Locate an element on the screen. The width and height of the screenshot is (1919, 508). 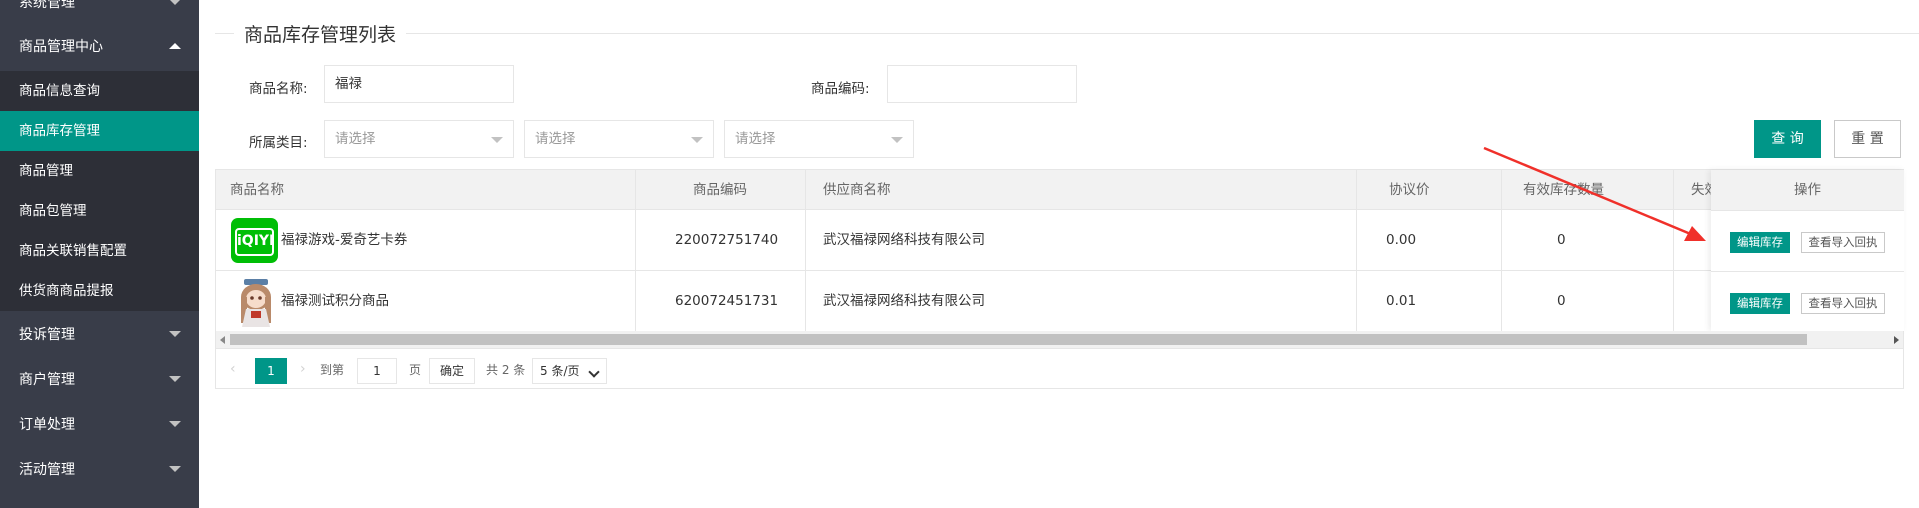
query-button: 查 询 is located at coordinates (1787, 139).